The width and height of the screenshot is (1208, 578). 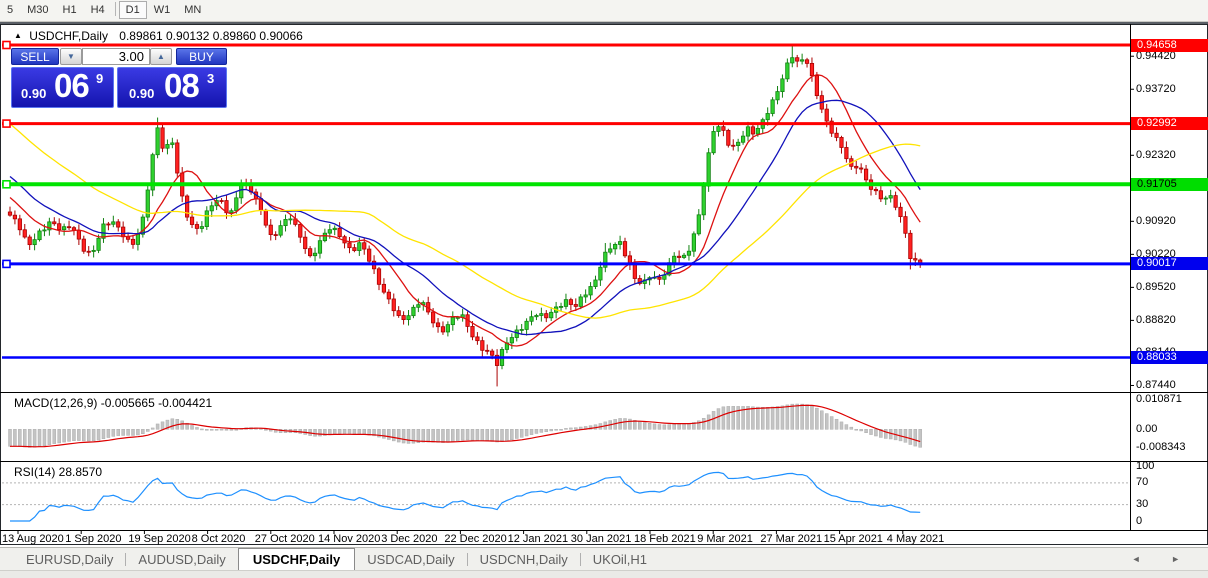 I want to click on tab-usdchf: USDCHF,Daily, so click(x=296, y=559).